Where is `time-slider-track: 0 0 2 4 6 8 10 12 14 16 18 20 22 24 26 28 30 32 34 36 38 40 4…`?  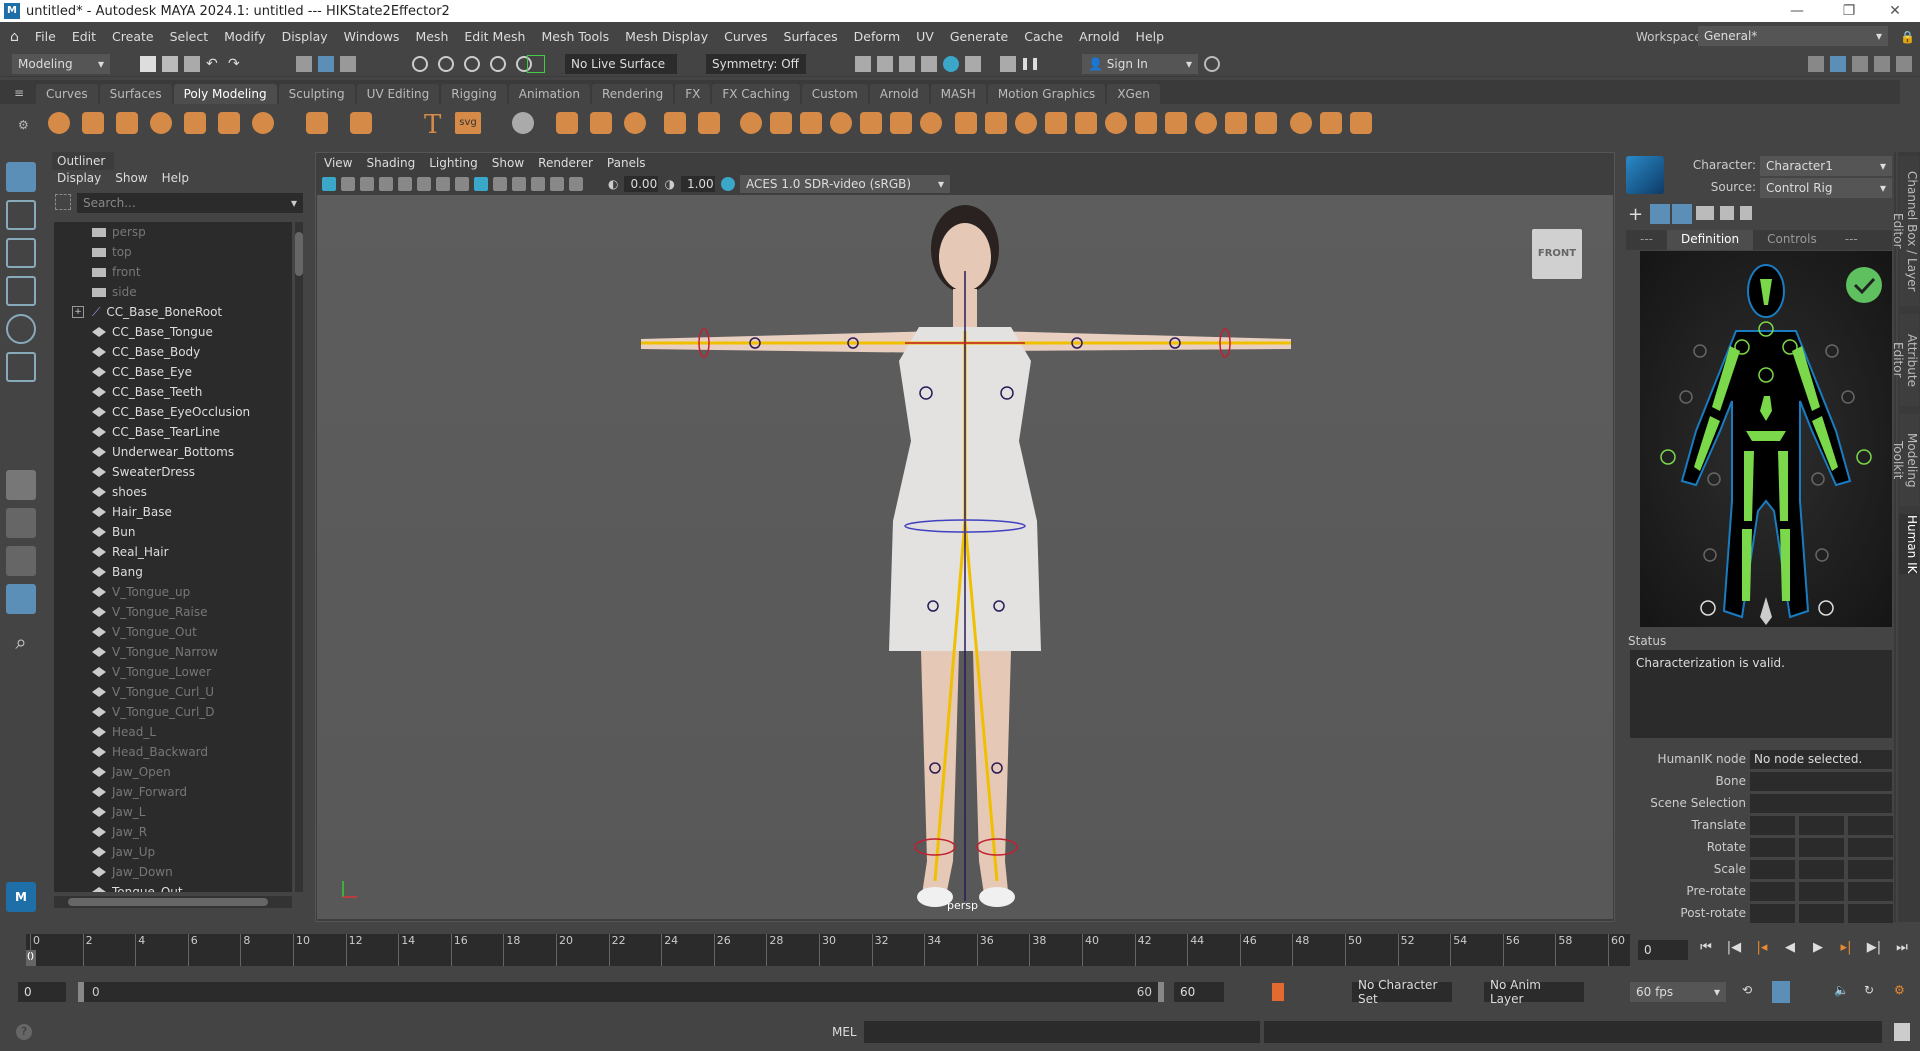 time-slider-track: 0 0 2 4 6 8 10 12 14 16 18 20 22 24 26 28 30 32 34 36 38 40 4… is located at coordinates (828, 950).